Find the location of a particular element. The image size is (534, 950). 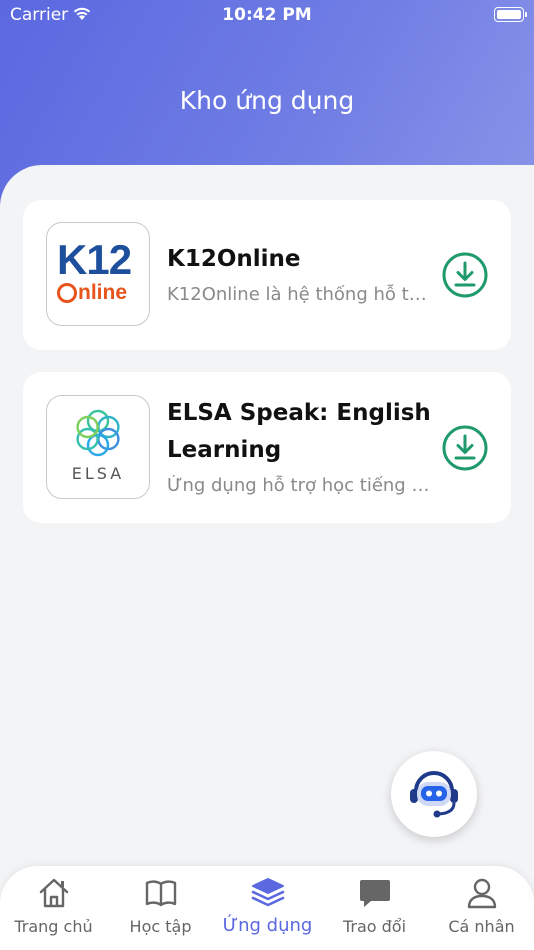

tab-ung-dung: Ứng dụng is located at coordinates (267, 908).